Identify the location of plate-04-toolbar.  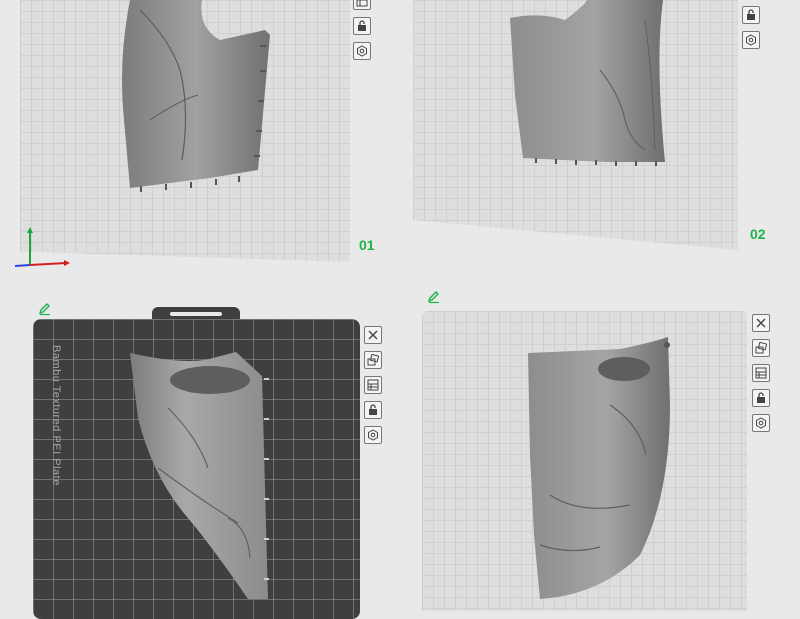
(761, 373).